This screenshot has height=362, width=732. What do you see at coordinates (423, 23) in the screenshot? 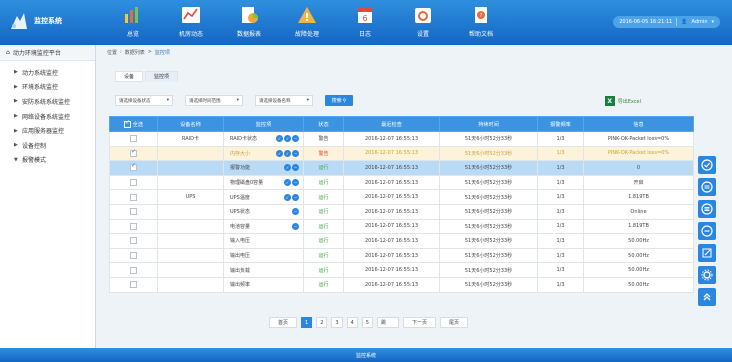
I see `nav-item-5: 设置` at bounding box center [423, 23].